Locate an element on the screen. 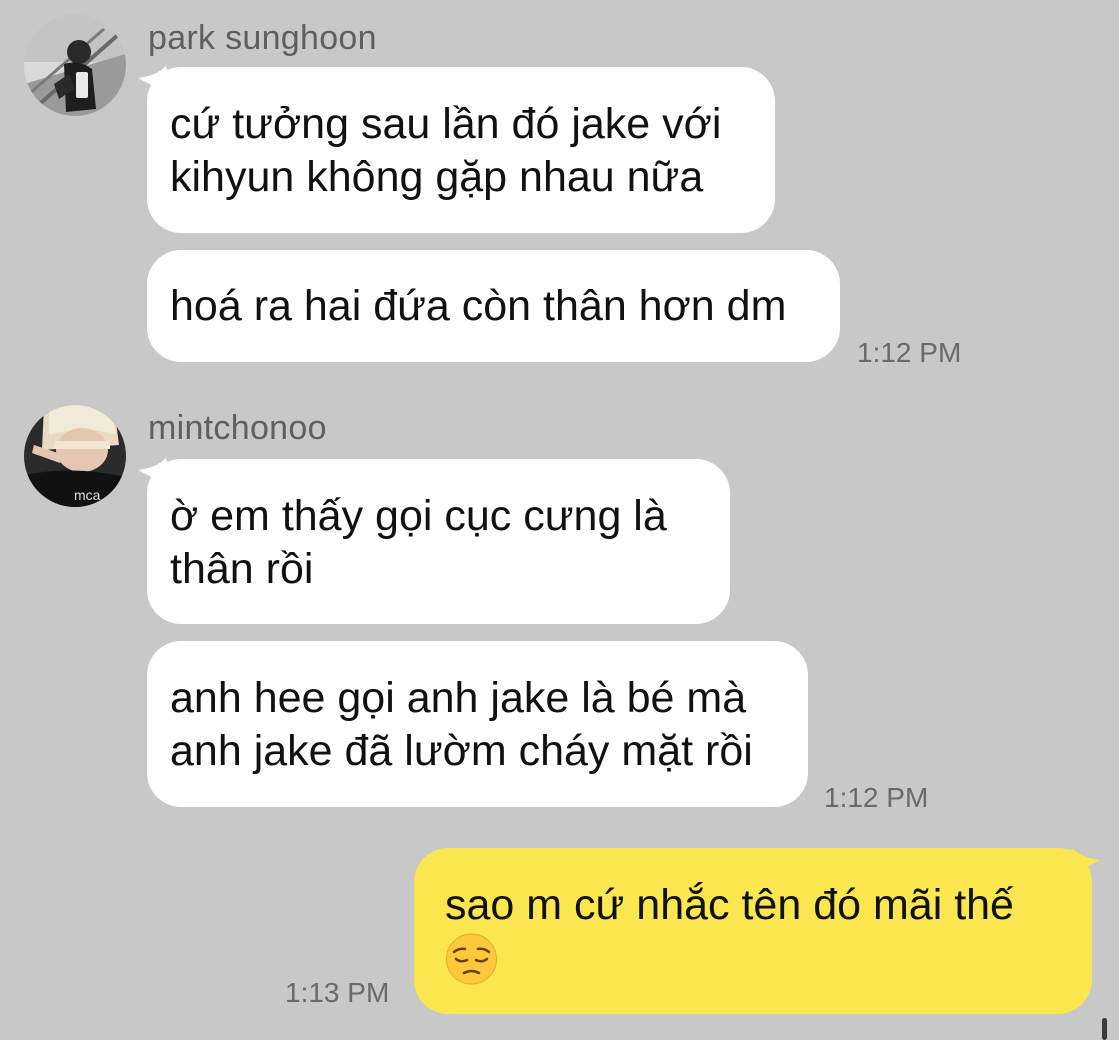 This screenshot has width=1119, height=1040. message-text: ờ em thấy gọi cục cưng là is located at coordinates (418, 516).